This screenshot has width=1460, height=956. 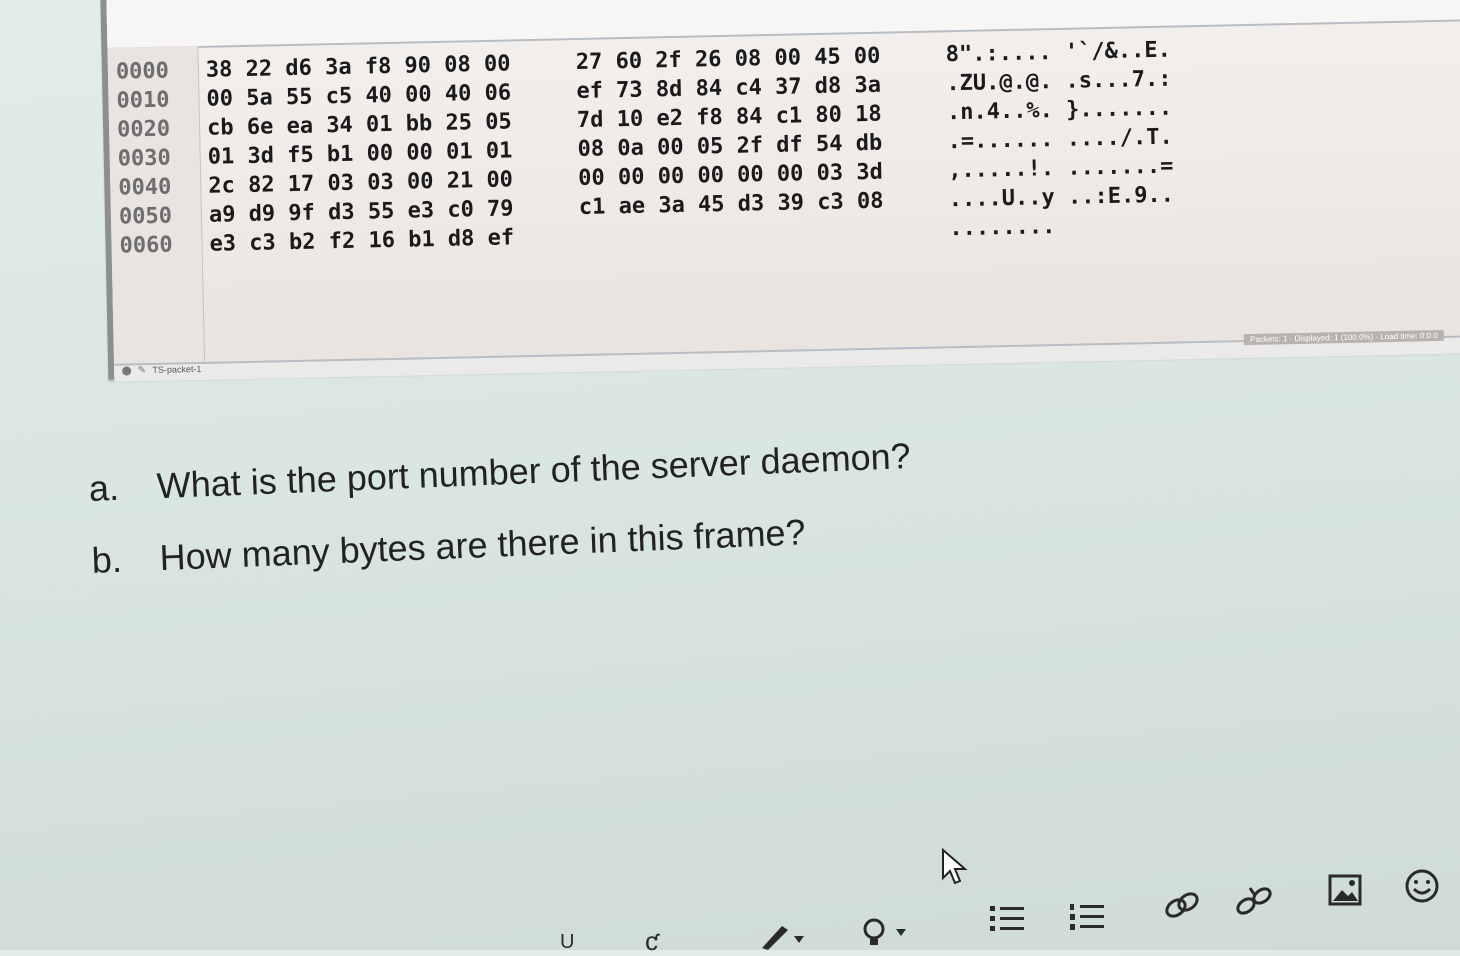 I want to click on bullet-list-icon, so click(x=1008, y=918).